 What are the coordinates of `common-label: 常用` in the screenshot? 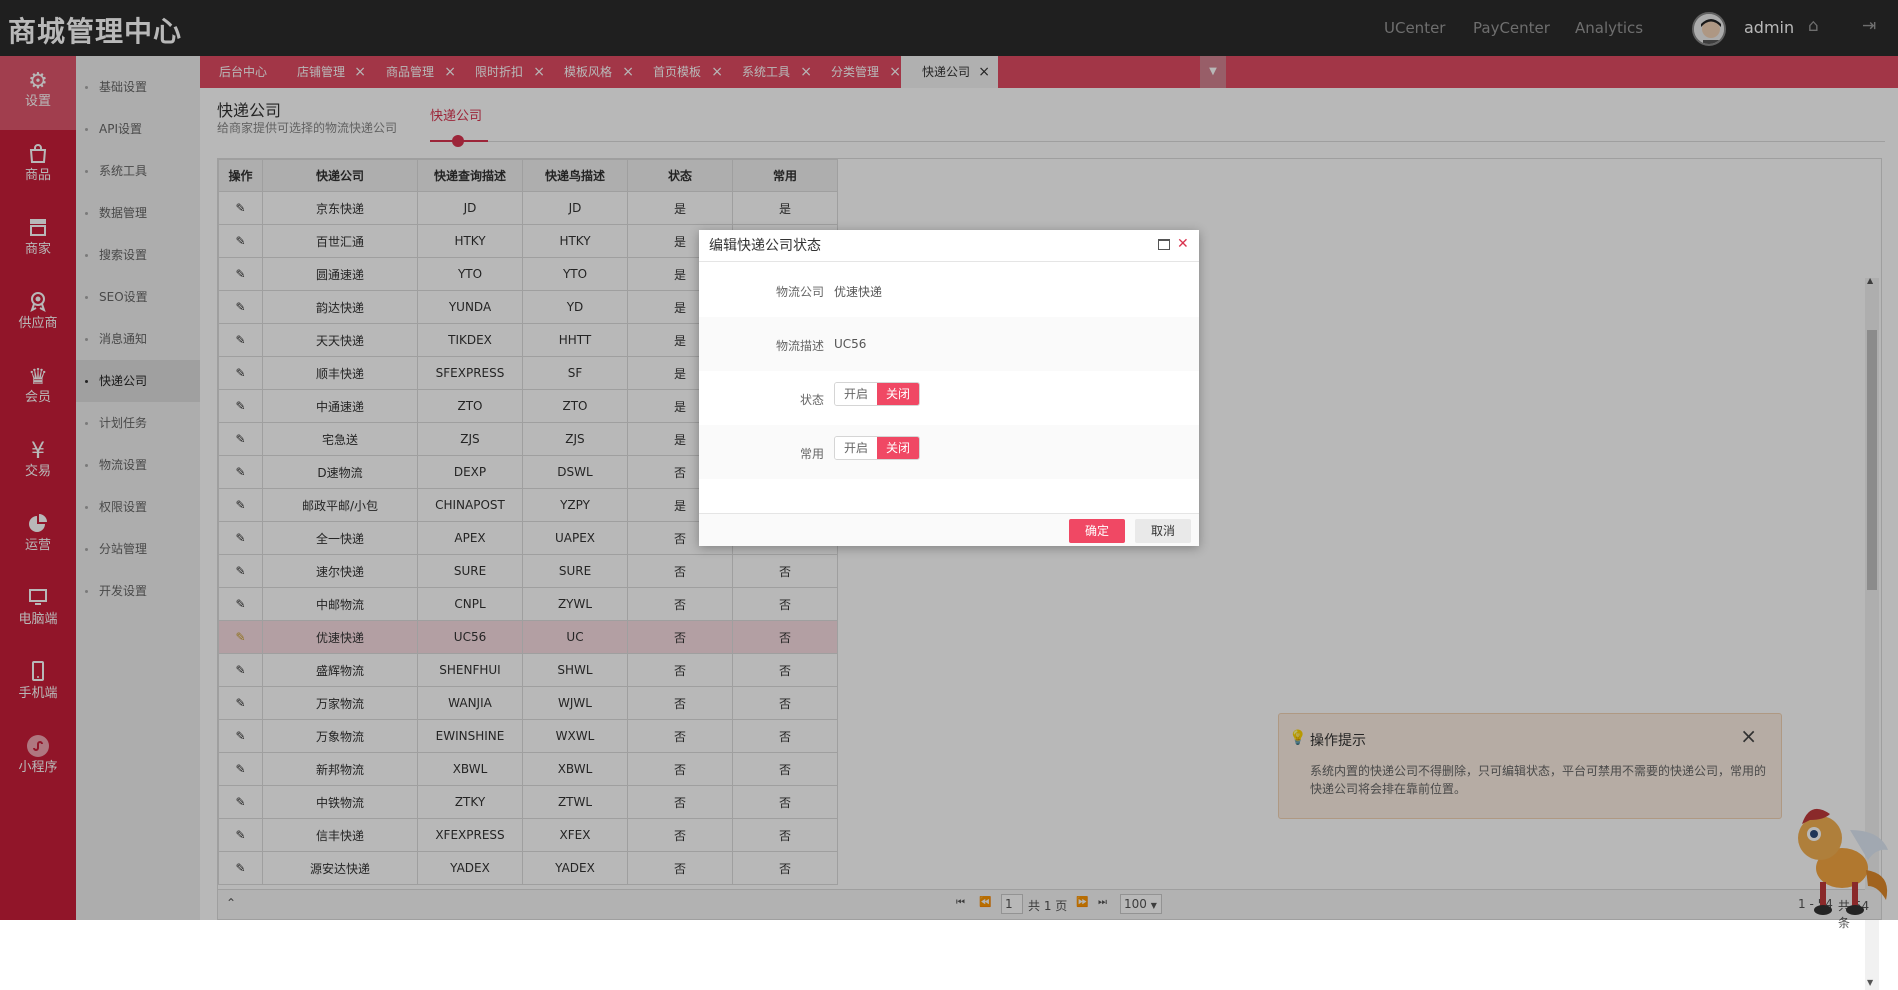 It's located at (811, 454).